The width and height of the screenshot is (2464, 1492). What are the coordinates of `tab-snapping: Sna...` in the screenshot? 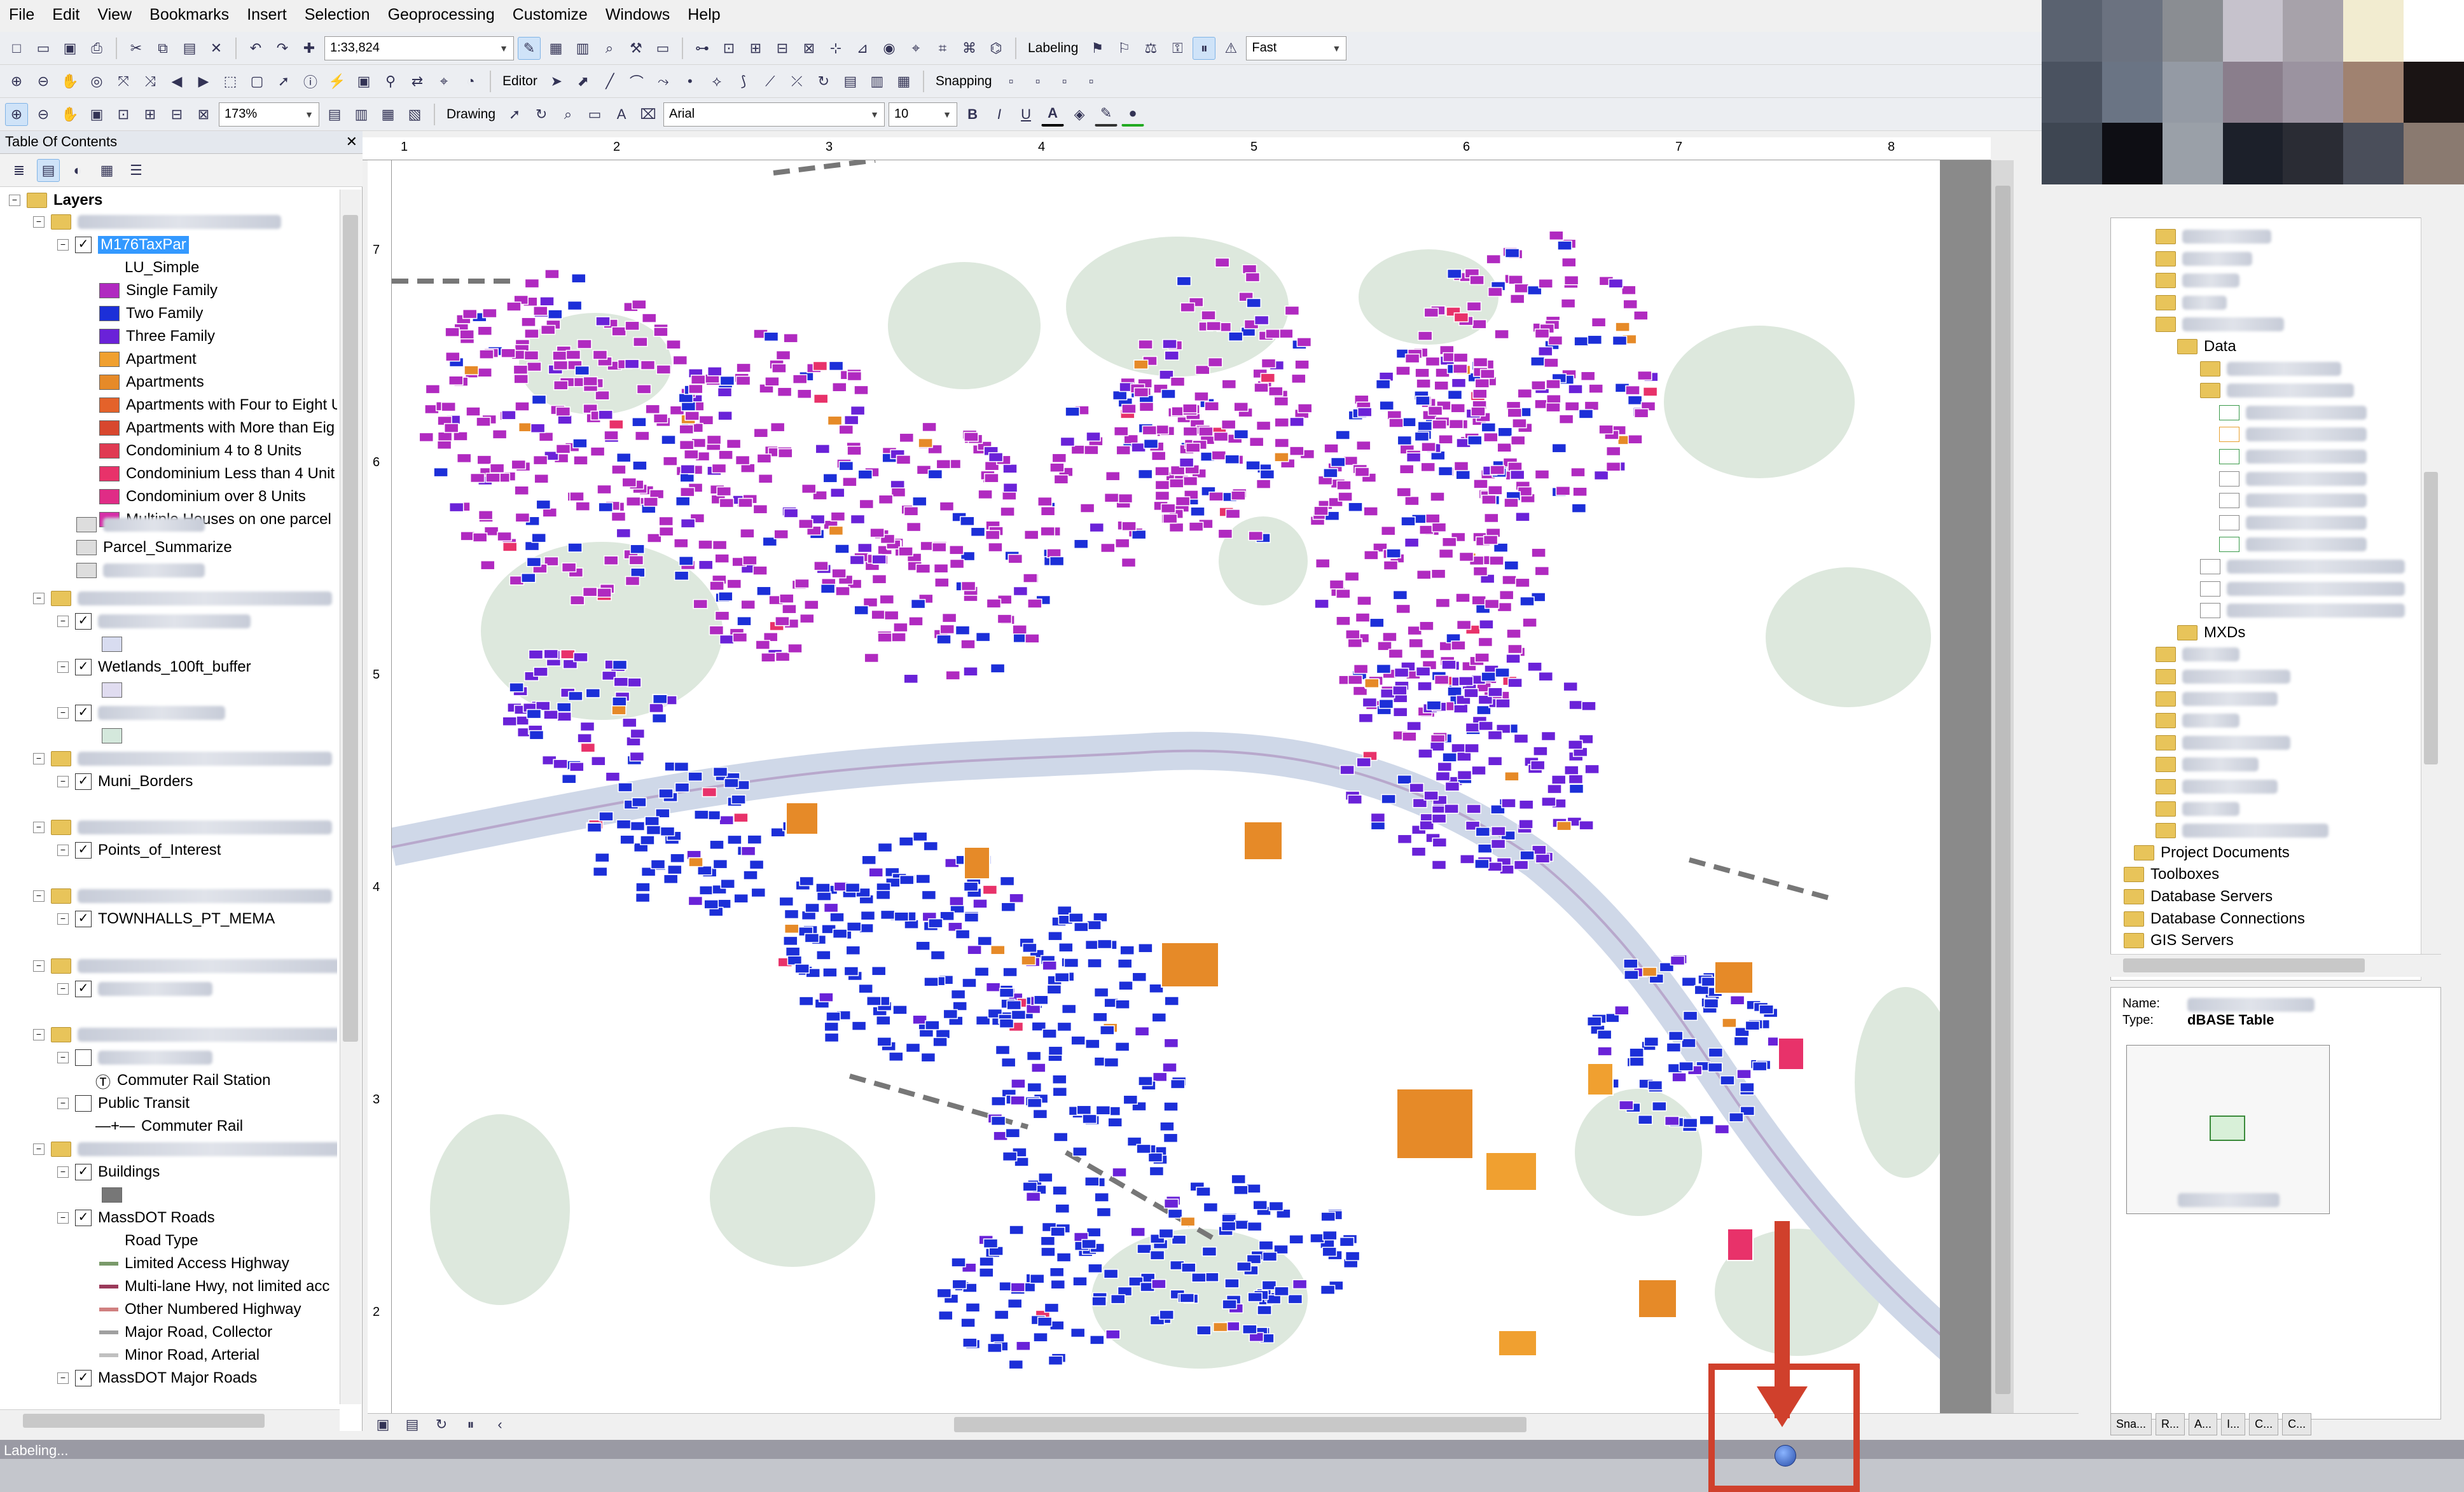 It's located at (2131, 1424).